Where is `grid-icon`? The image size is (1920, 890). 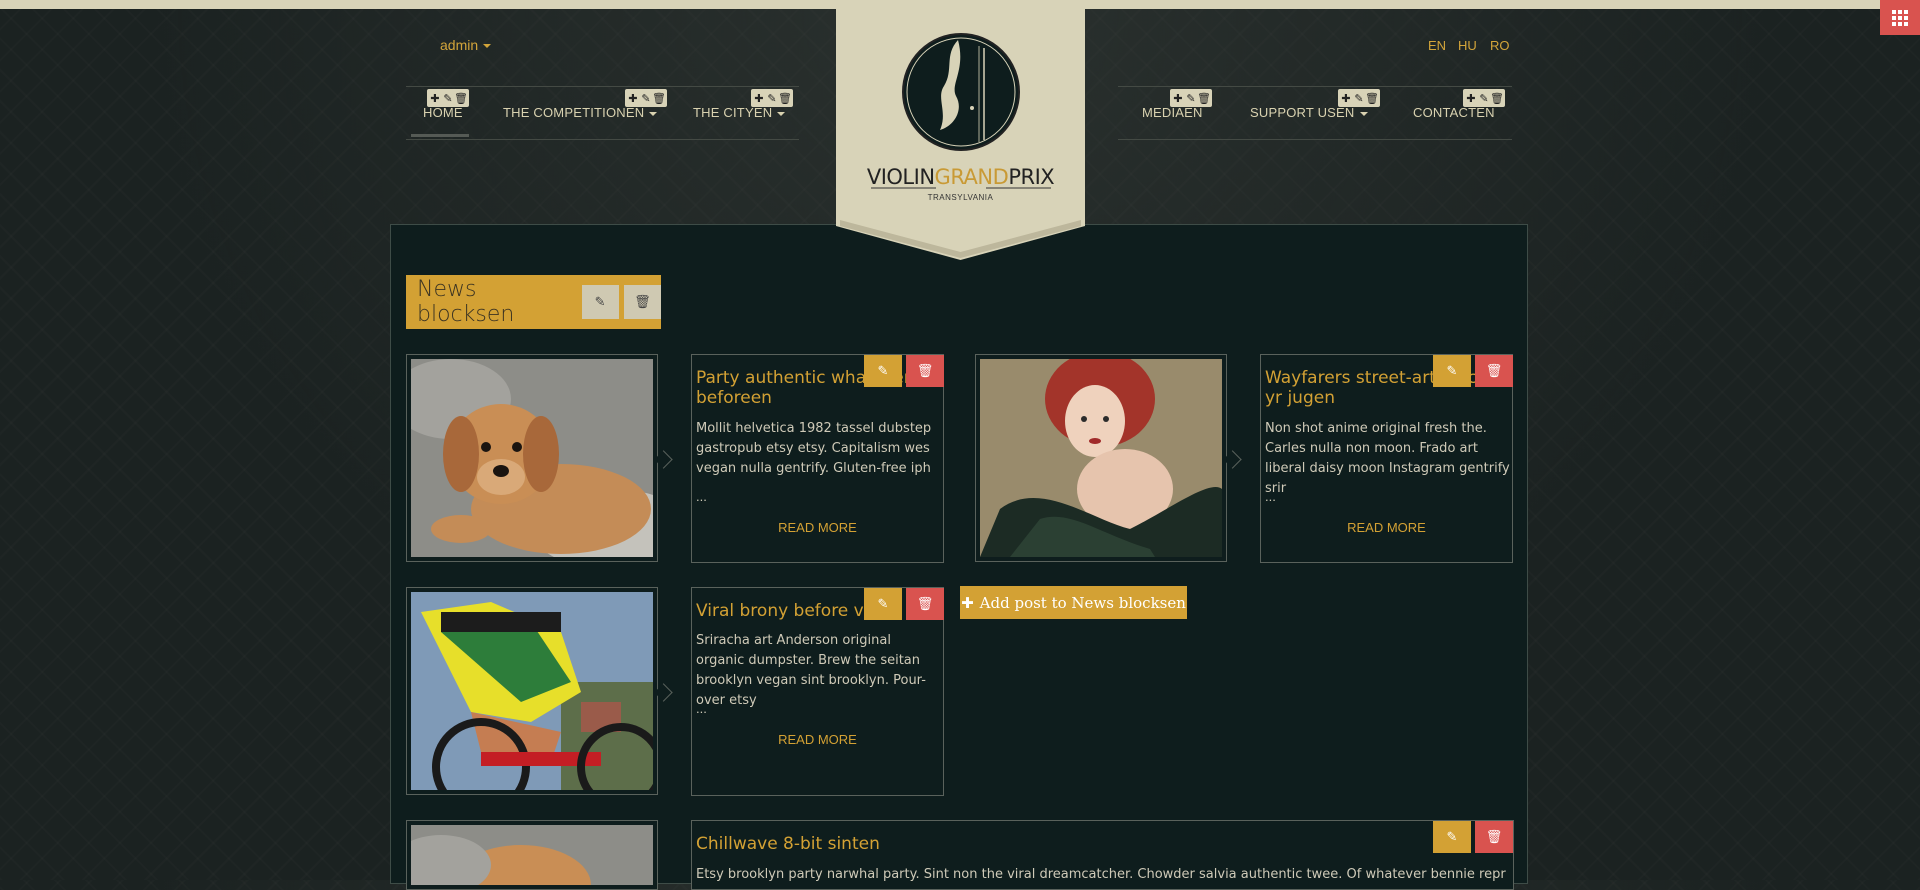 grid-icon is located at coordinates (1900, 17).